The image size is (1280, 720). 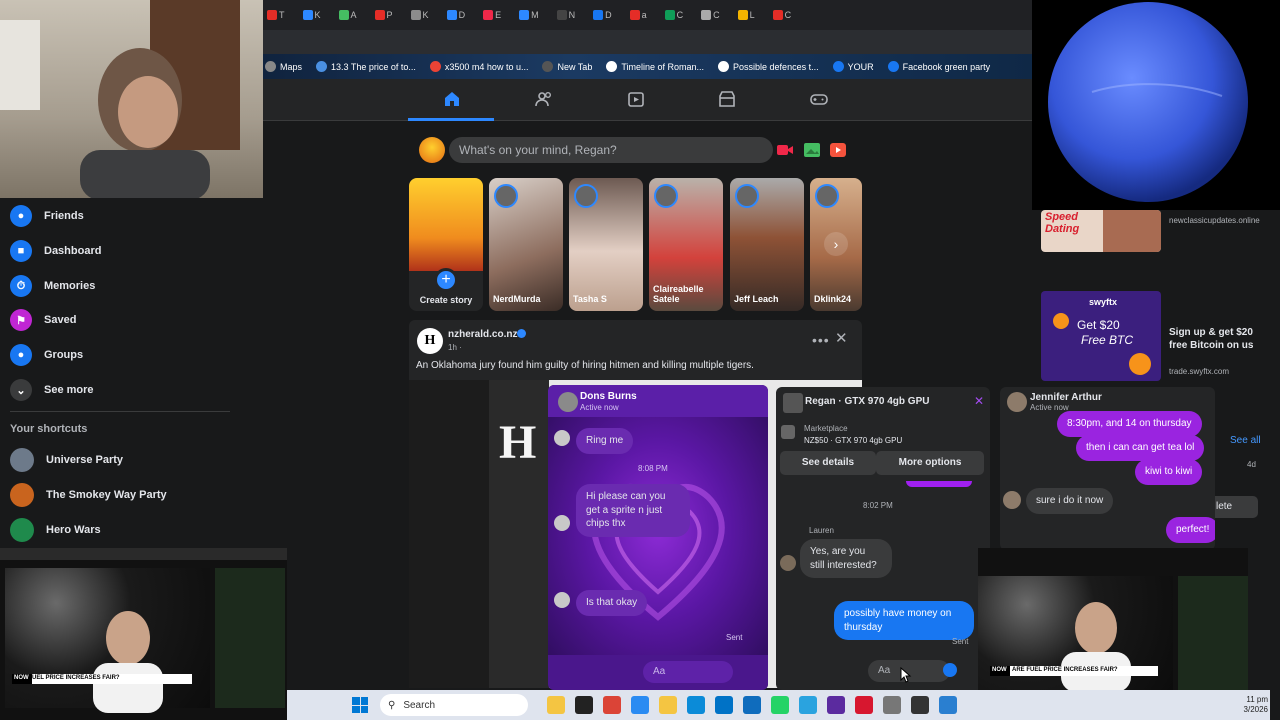 What do you see at coordinates (836, 244) in the screenshot?
I see `stories-next-arrow-icon: ›` at bounding box center [836, 244].